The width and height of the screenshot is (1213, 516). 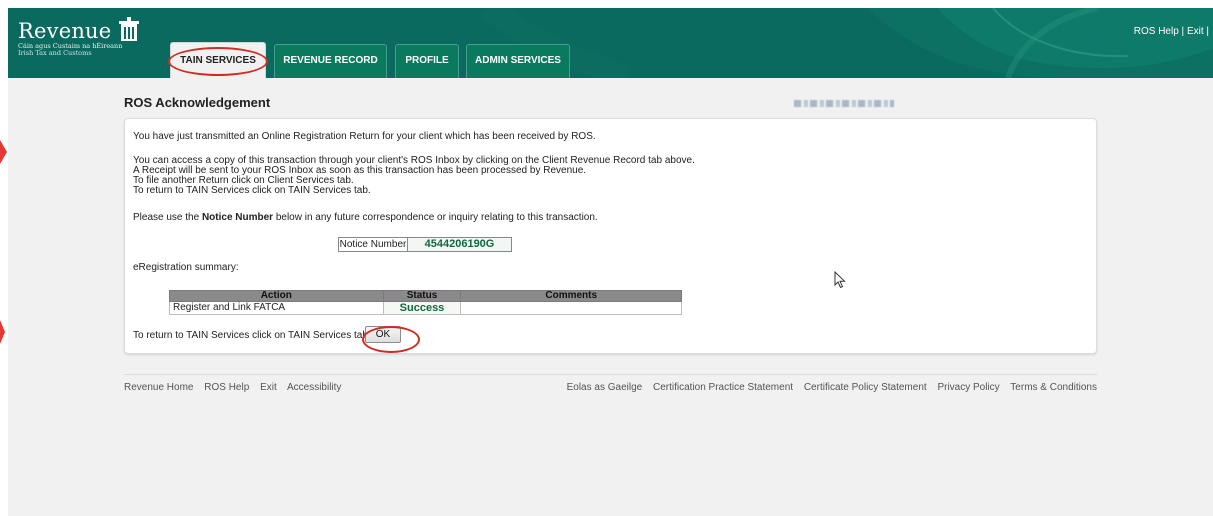 I want to click on footer-link-accessibility: Accessibility, so click(x=314, y=387).